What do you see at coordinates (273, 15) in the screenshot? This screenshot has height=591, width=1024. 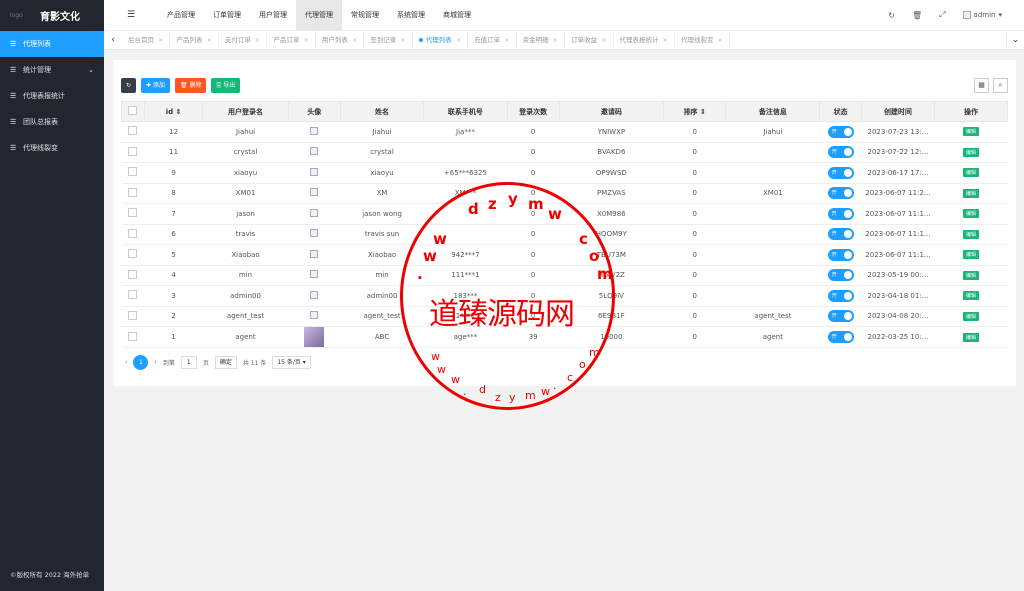 I see `topnav-item: 用户管理` at bounding box center [273, 15].